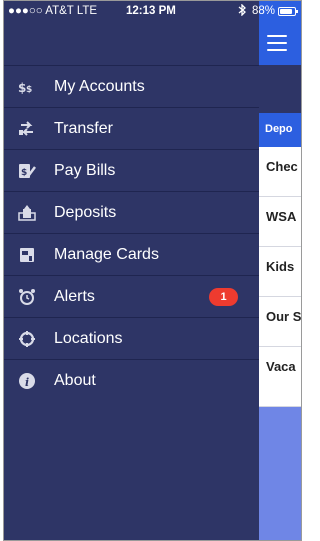  What do you see at coordinates (27, 129) in the screenshot?
I see `transfer-arrows-icon` at bounding box center [27, 129].